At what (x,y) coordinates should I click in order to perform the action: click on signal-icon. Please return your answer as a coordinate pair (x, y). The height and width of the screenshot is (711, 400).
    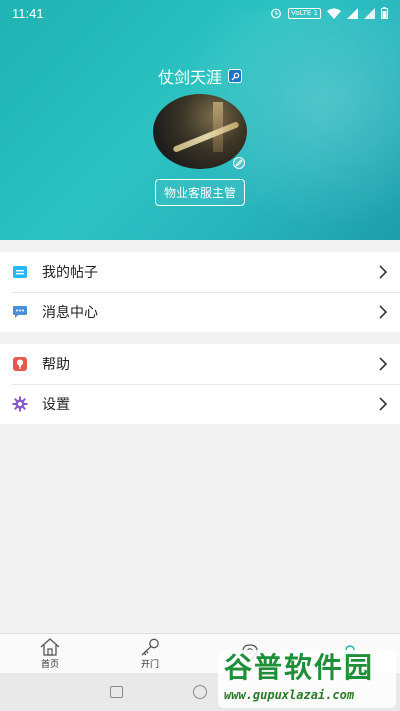
    Looking at the image, I should click on (352, 13).